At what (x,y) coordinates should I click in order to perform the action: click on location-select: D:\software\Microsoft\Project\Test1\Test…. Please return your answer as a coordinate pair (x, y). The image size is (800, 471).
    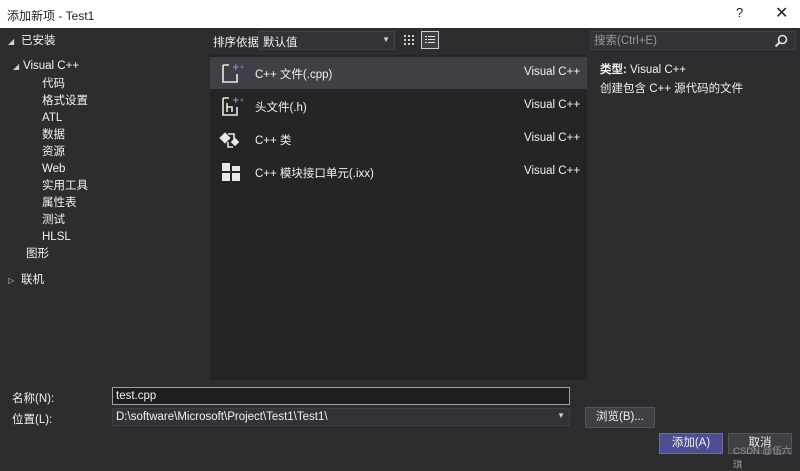
    Looking at the image, I should click on (341, 417).